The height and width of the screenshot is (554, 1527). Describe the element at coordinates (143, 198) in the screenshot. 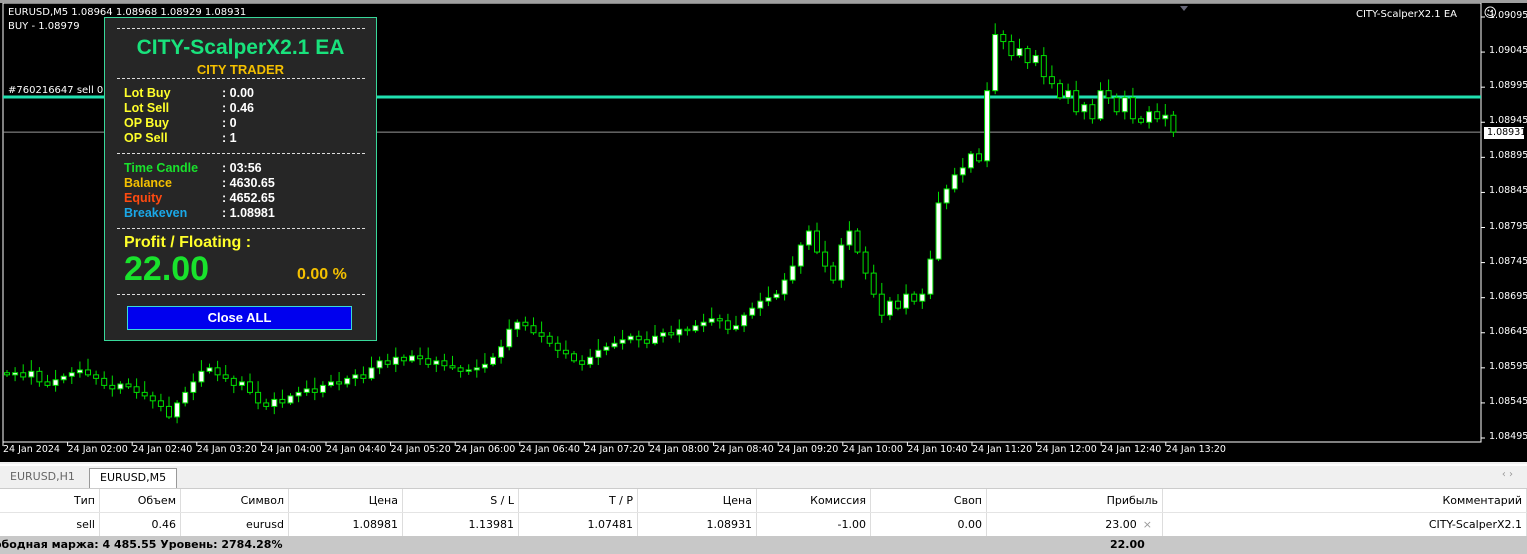

I see `panel-row-label: Equity` at that location.